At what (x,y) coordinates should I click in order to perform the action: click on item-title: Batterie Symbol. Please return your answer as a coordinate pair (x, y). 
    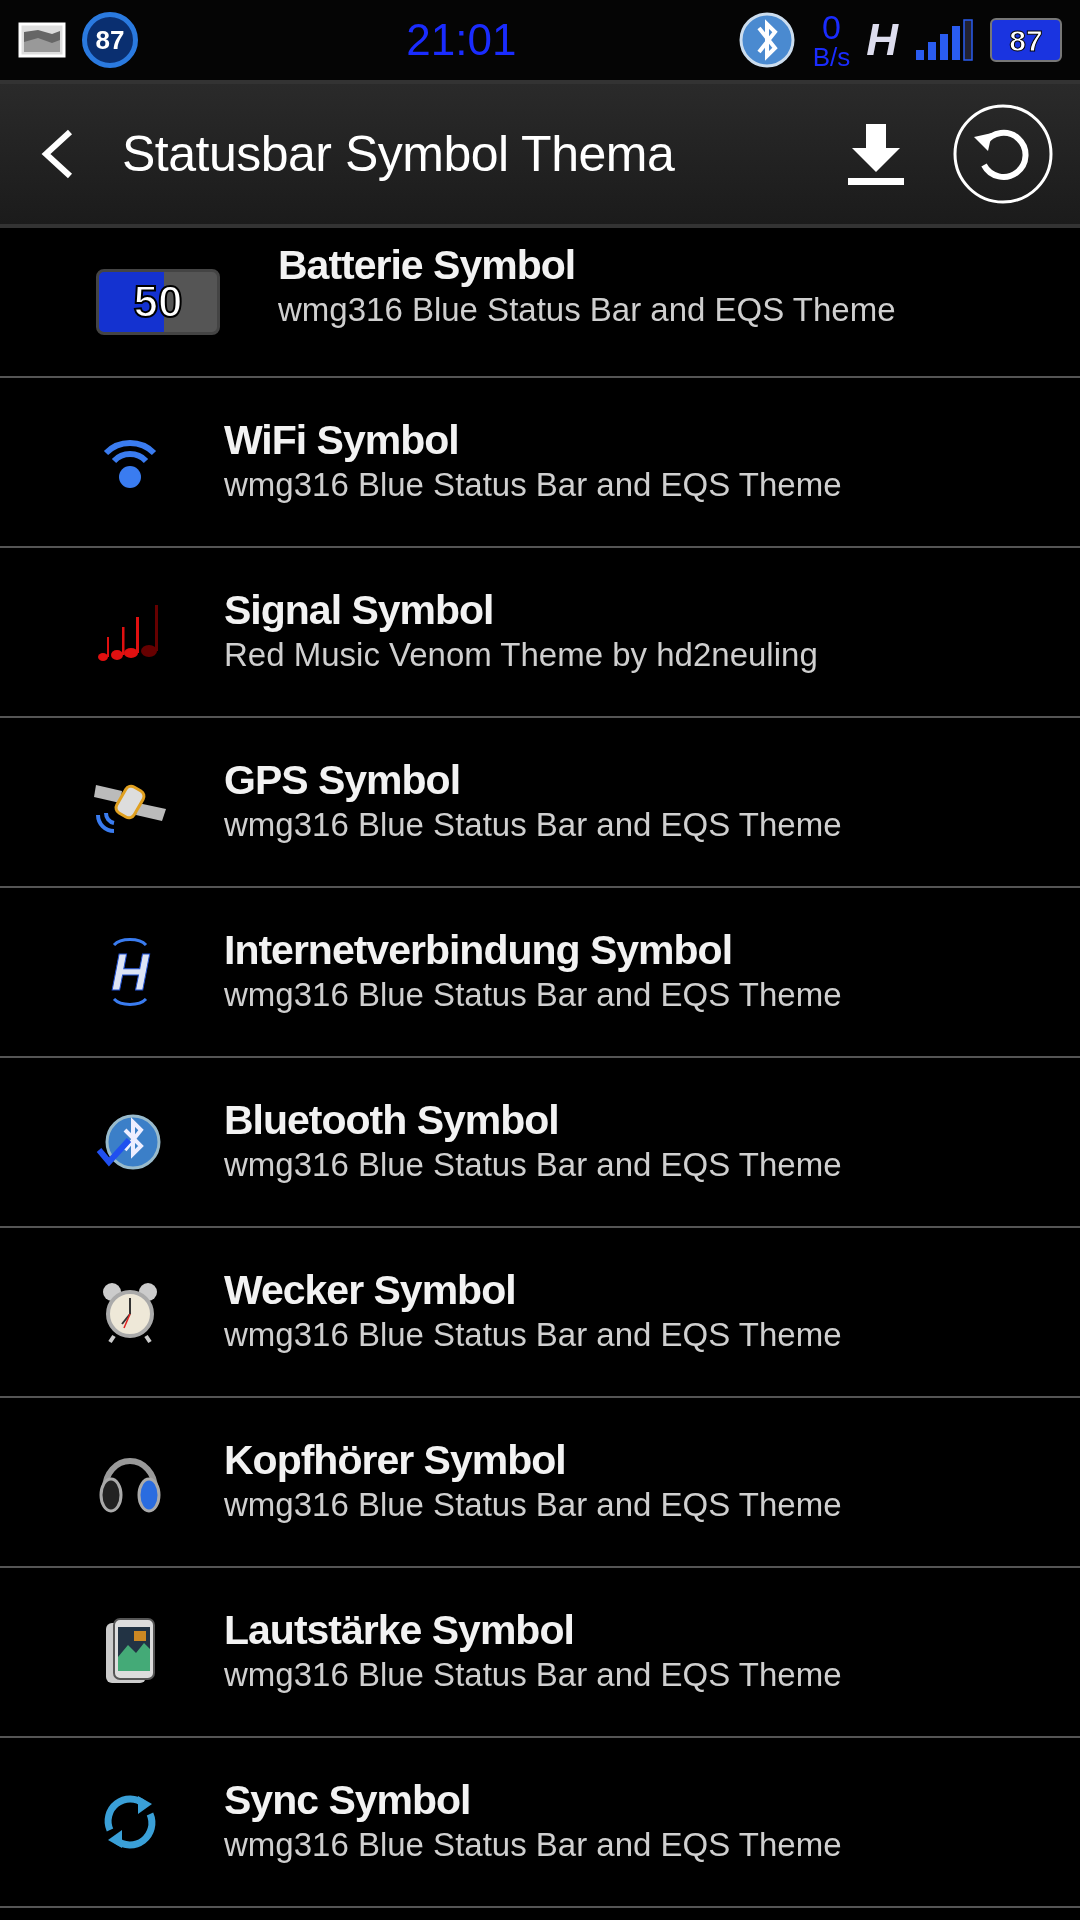
    Looking at the image, I should click on (427, 266).